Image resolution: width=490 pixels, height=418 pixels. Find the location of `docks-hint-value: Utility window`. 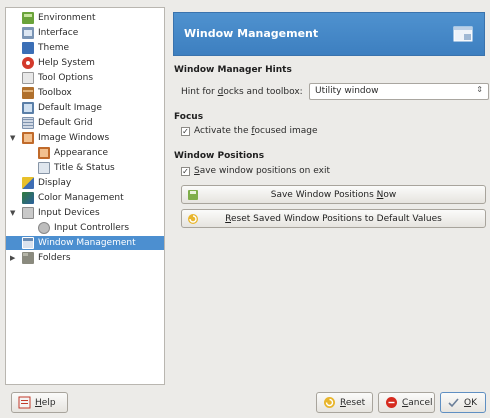

docks-hint-value: Utility window is located at coordinates (347, 91).